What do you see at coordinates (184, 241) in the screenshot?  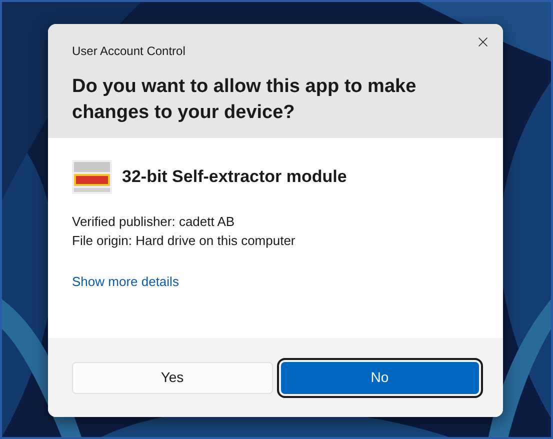 I see `detail-text: File origin: Hard drive on this computer` at bounding box center [184, 241].